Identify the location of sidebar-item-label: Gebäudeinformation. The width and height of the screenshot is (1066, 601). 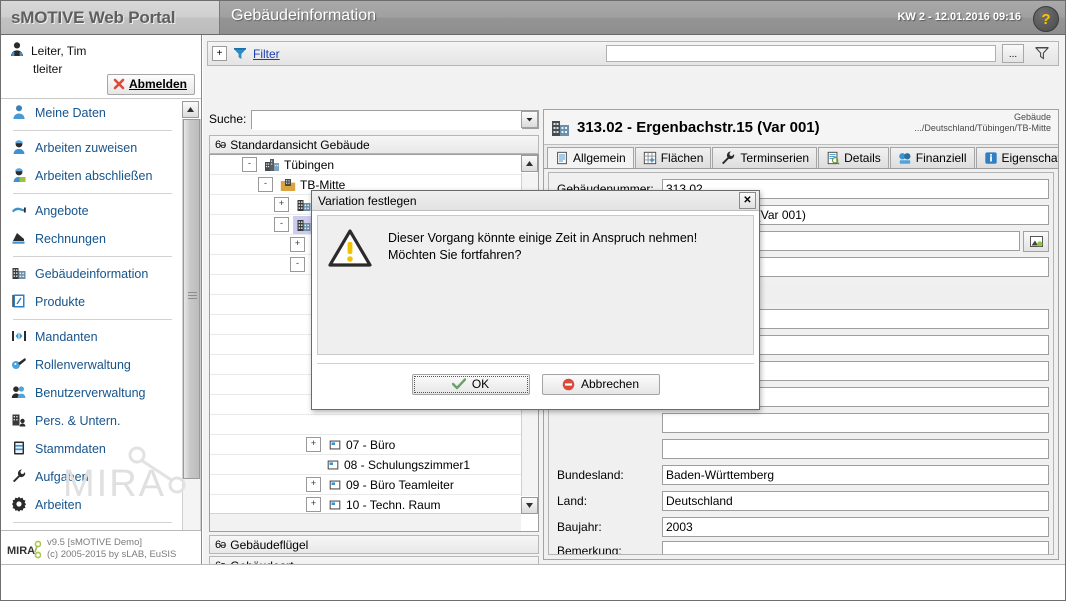
(92, 274).